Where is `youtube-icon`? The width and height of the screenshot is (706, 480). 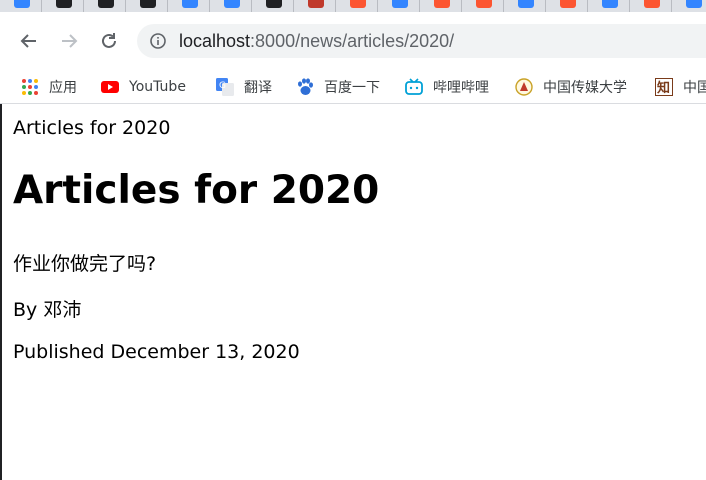
youtube-icon is located at coordinates (110, 87).